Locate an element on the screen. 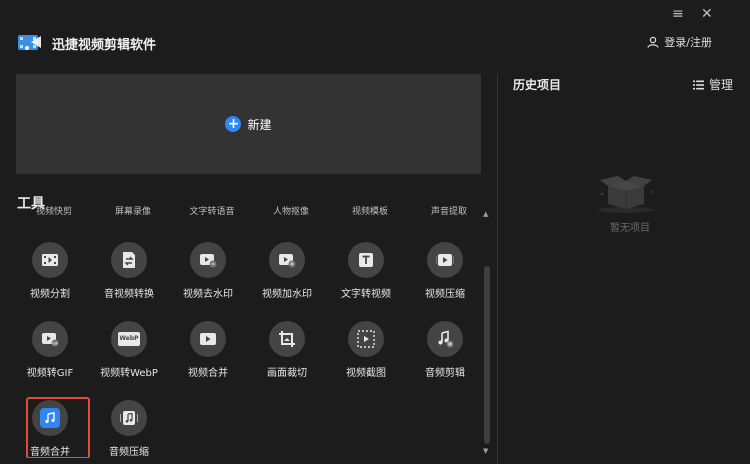  audio-edit-icon is located at coordinates (445, 339).